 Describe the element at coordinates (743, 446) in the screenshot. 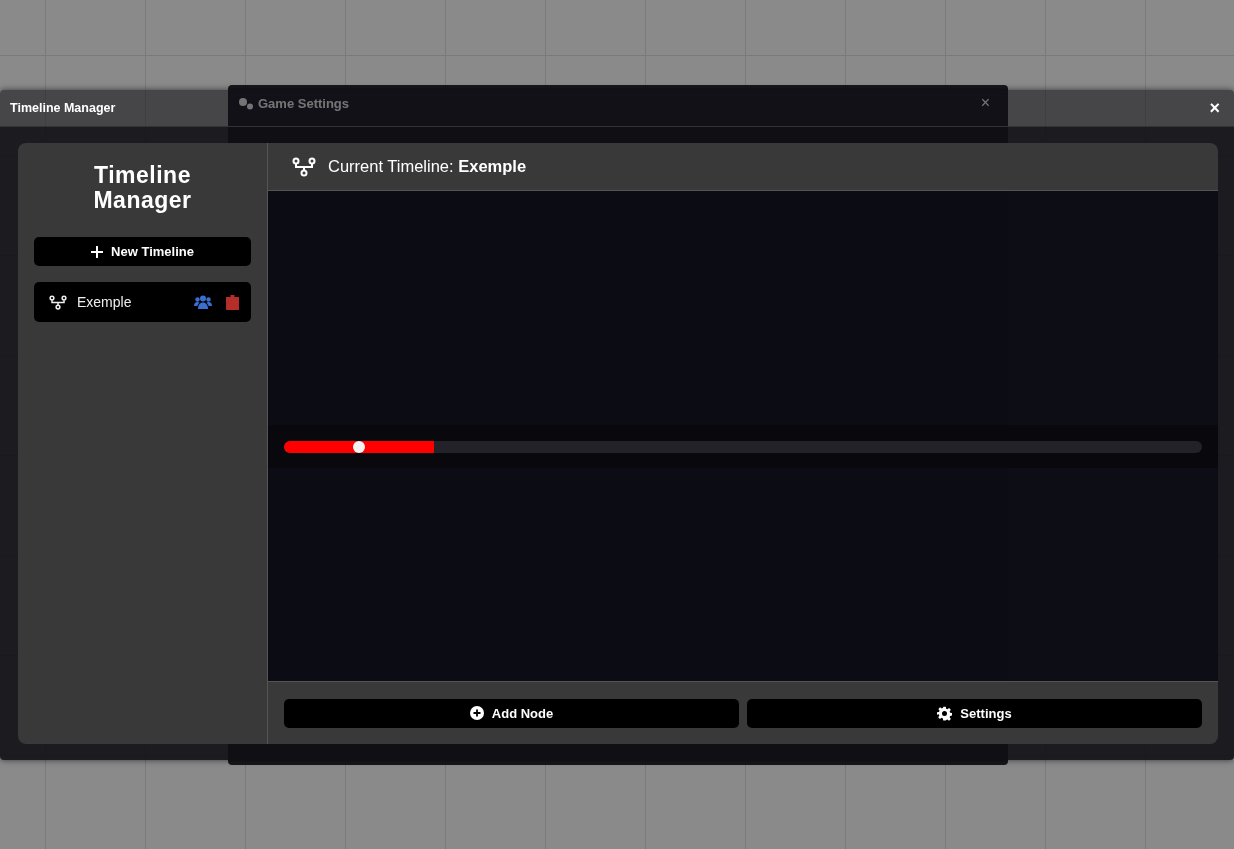

I see `timeline-track` at that location.